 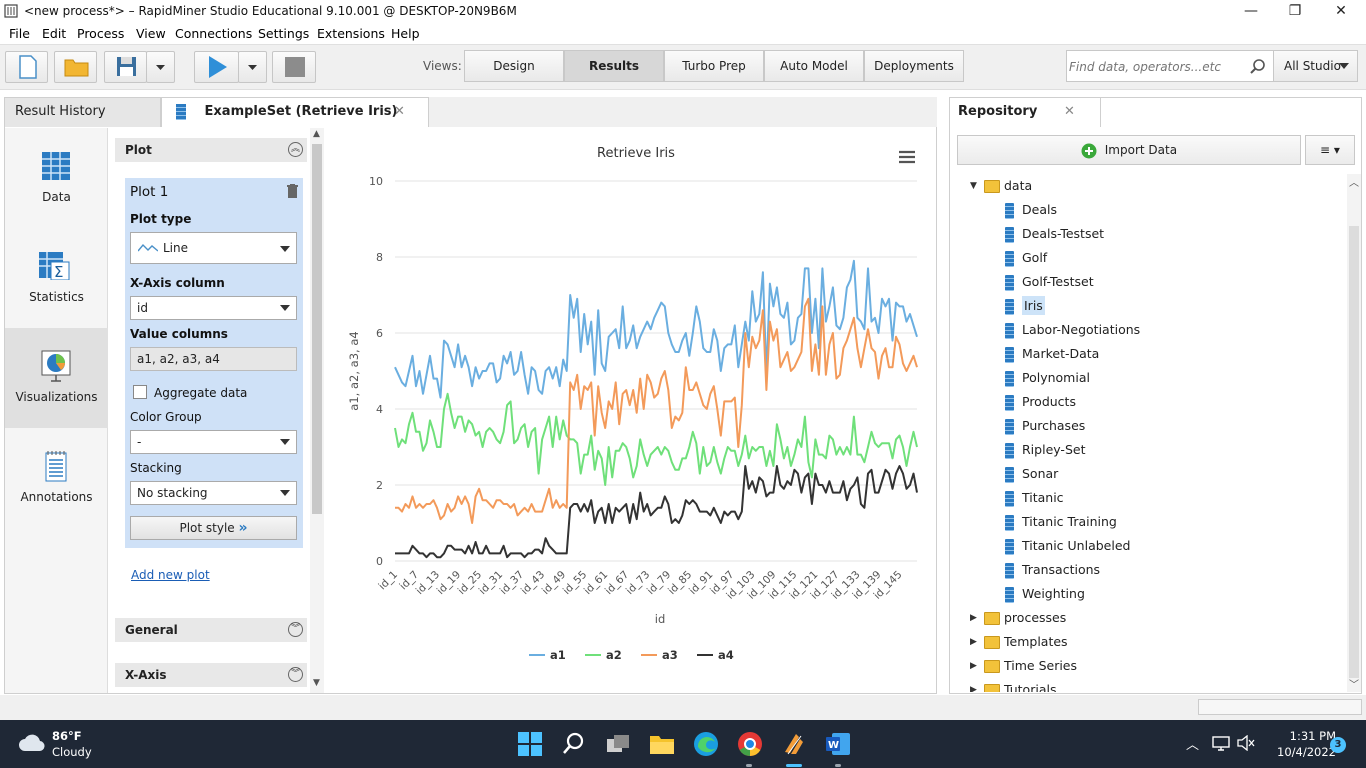 What do you see at coordinates (1192, 743) in the screenshot?
I see `chevron-up-icon: ︿` at bounding box center [1192, 743].